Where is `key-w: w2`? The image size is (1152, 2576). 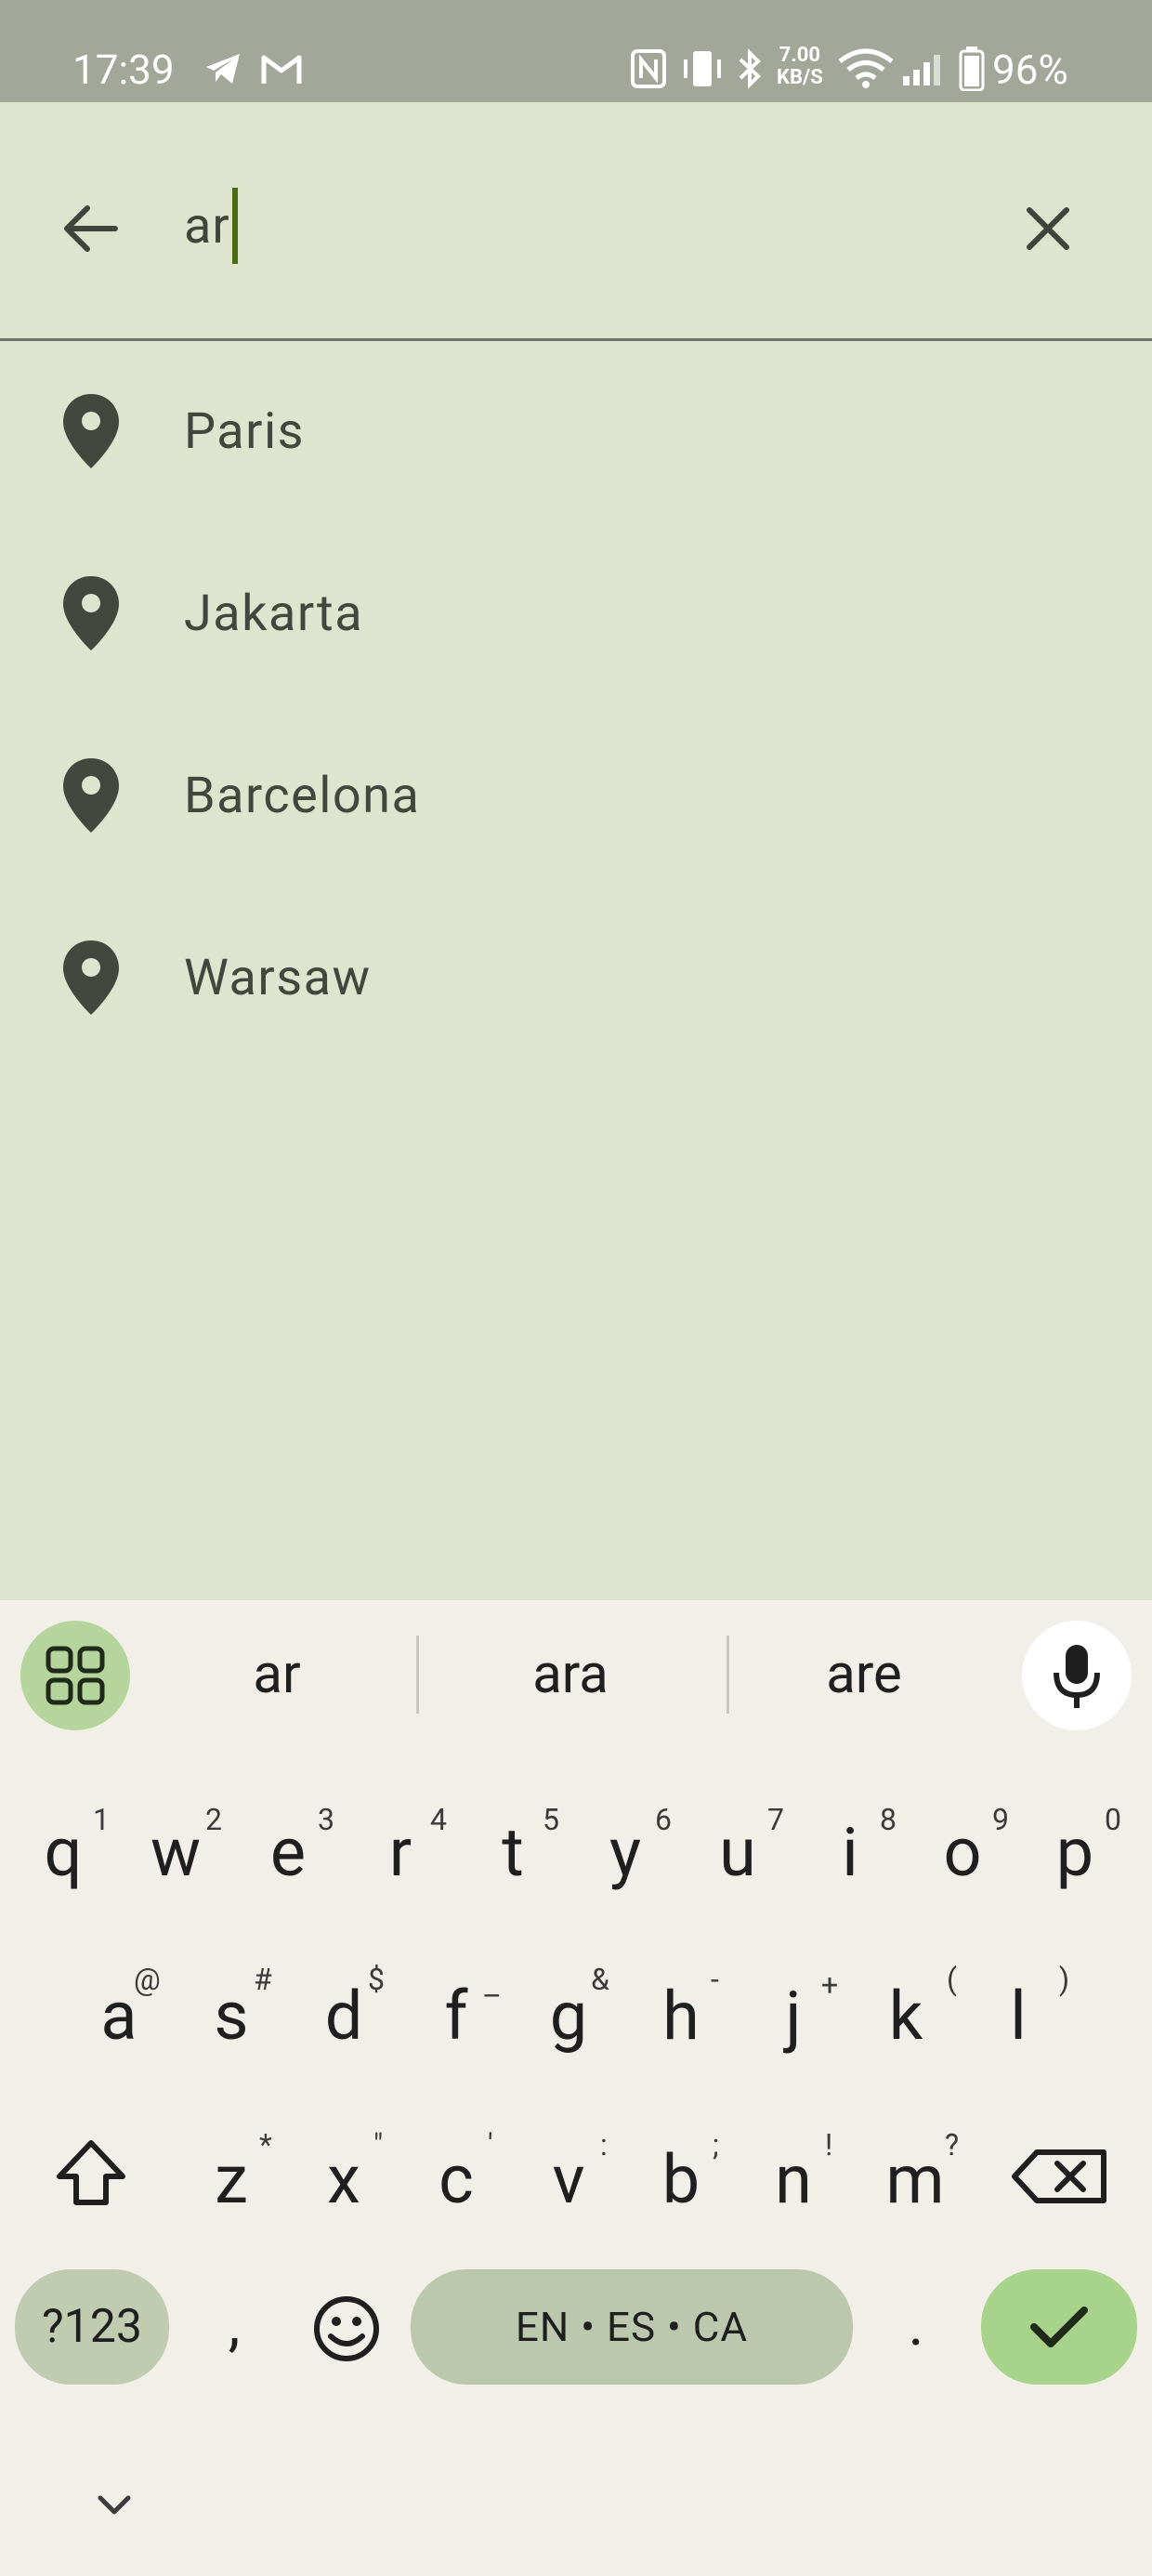
key-w: w2 is located at coordinates (175, 1848).